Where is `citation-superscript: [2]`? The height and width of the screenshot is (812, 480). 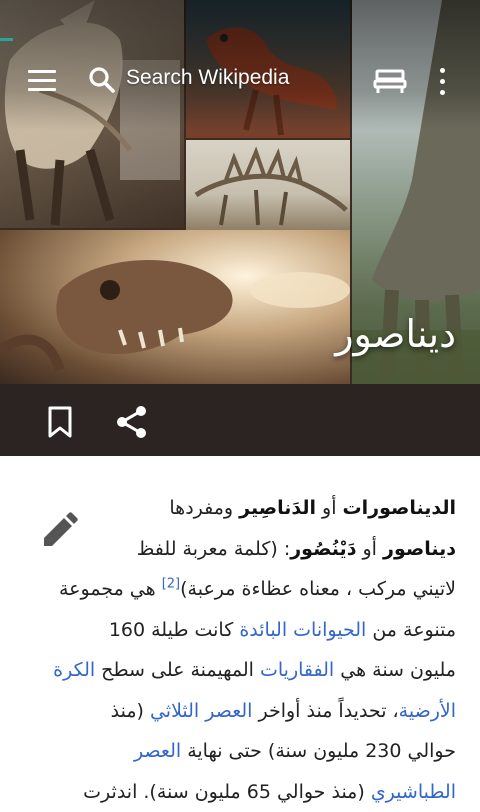
citation-superscript: [2] is located at coordinates (171, 584).